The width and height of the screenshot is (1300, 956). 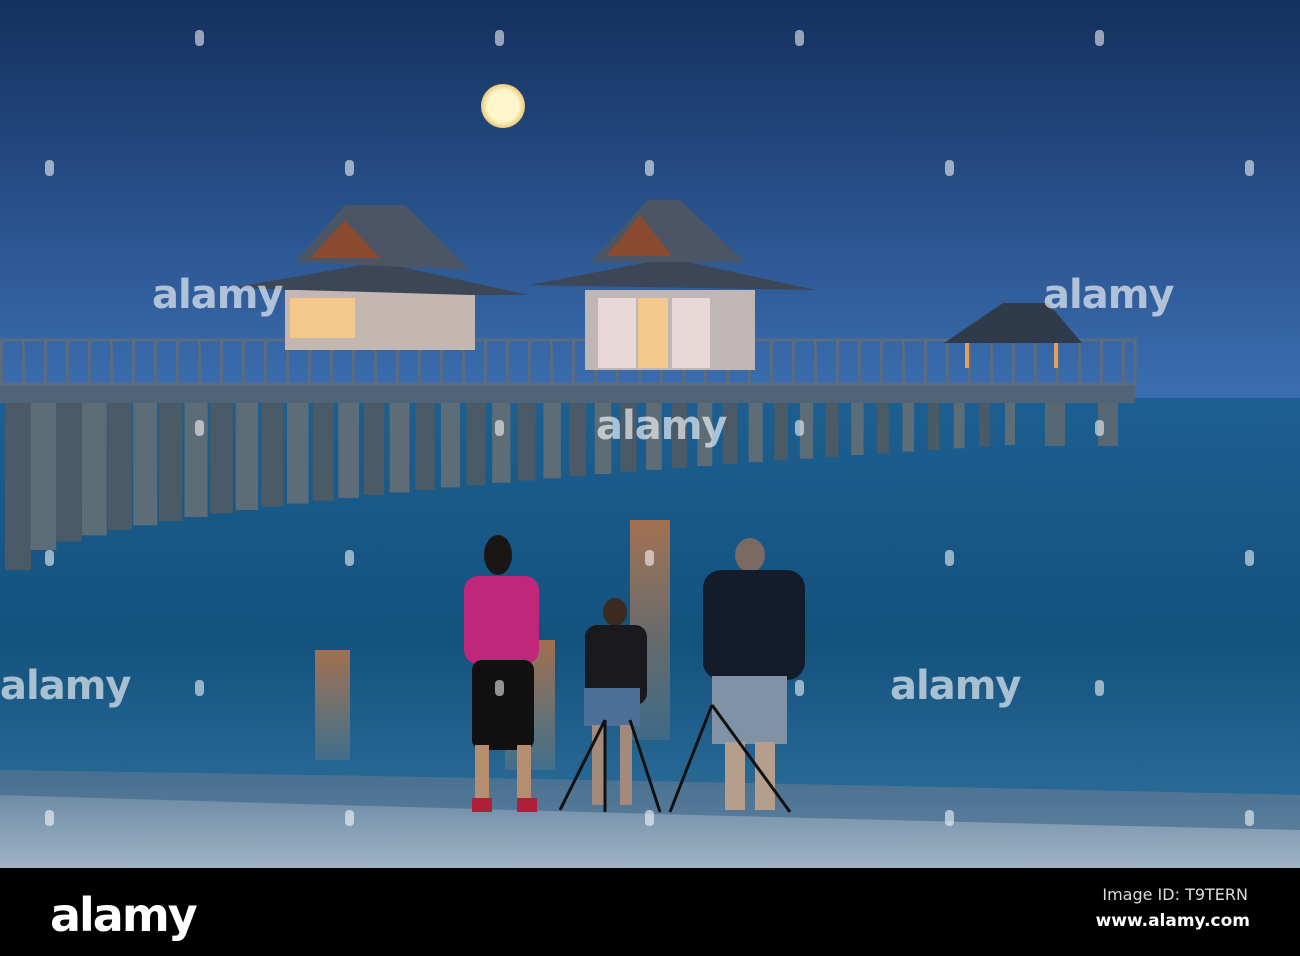 I want to click on pier-deck, so click(x=567, y=393).